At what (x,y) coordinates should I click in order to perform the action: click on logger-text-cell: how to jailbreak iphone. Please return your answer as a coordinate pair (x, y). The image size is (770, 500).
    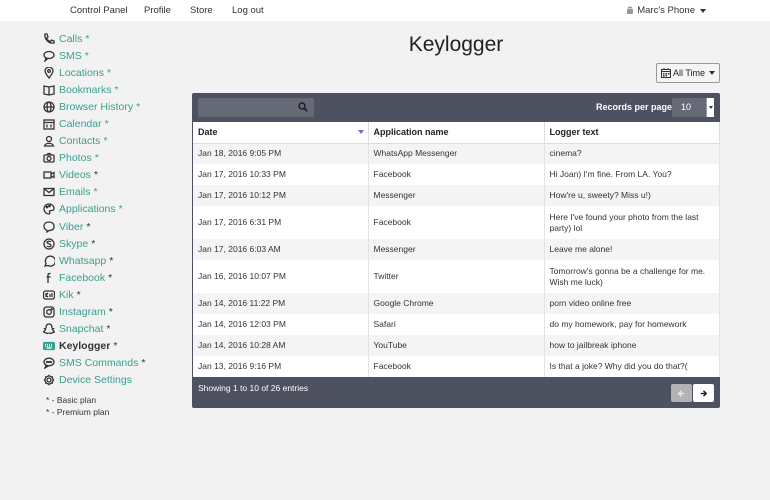
    Looking at the image, I should click on (632, 345).